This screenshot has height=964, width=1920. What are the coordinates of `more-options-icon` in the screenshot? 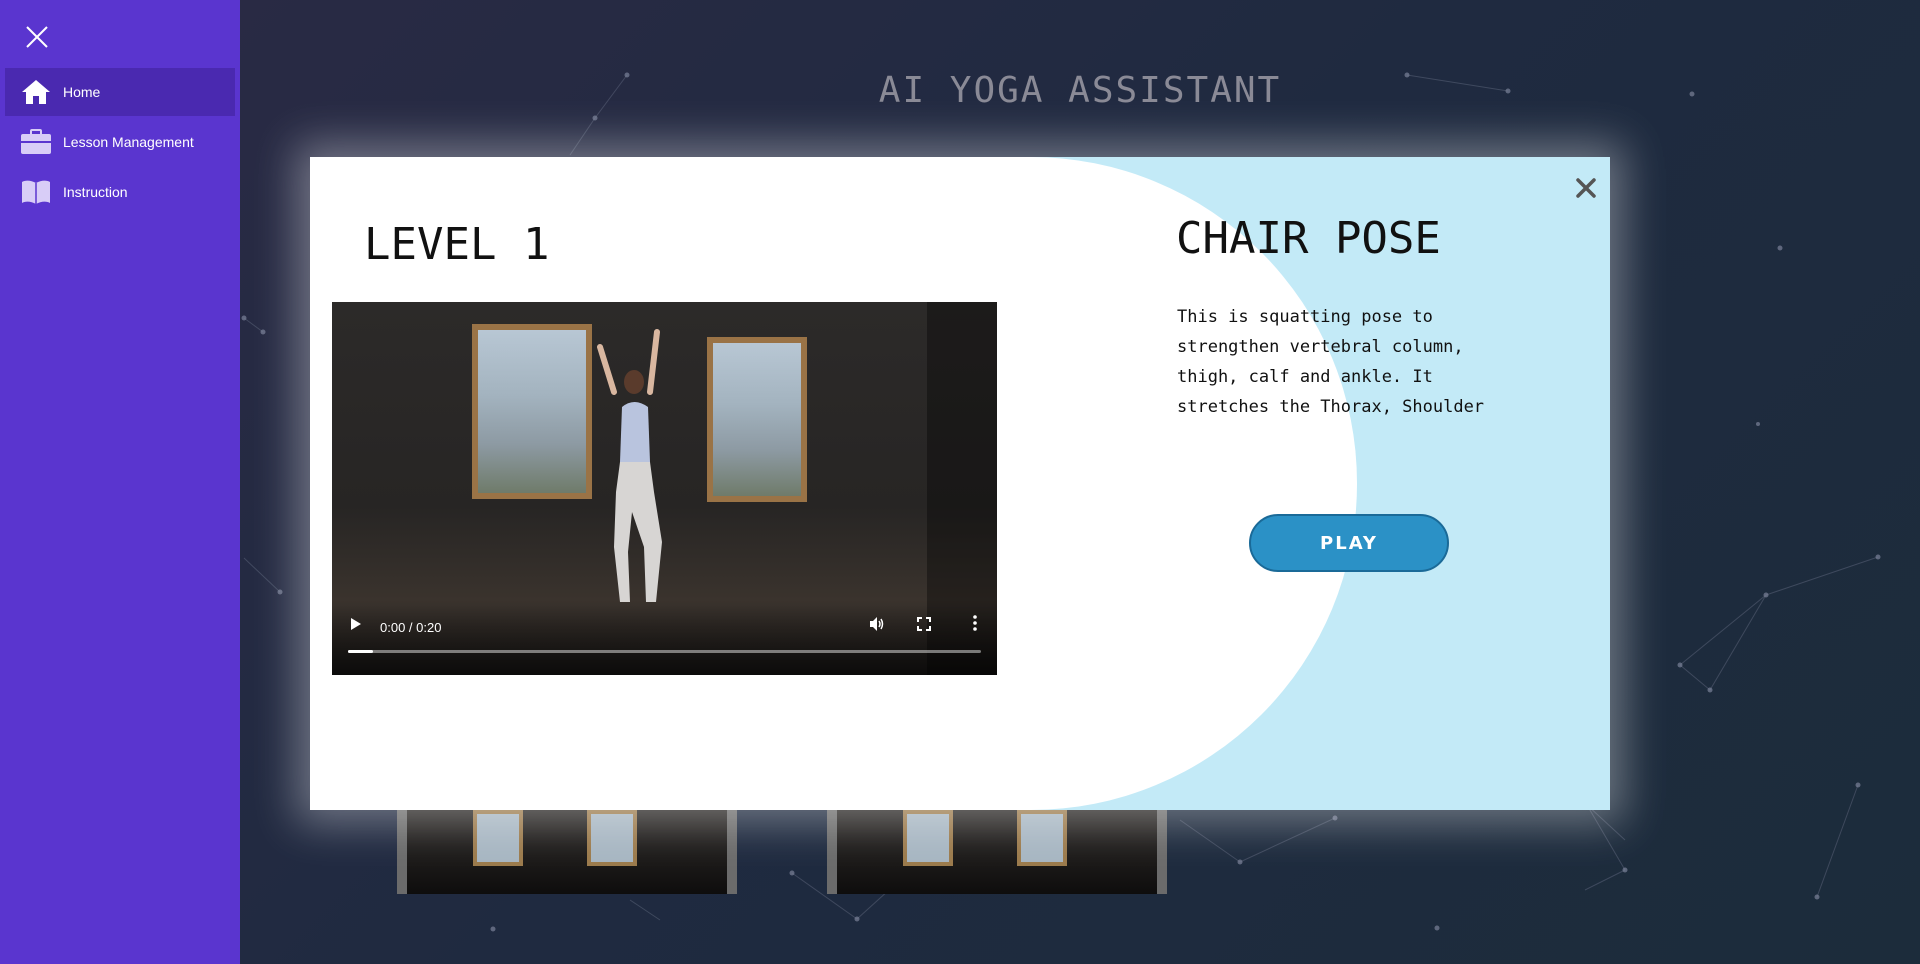 It's located at (975, 625).